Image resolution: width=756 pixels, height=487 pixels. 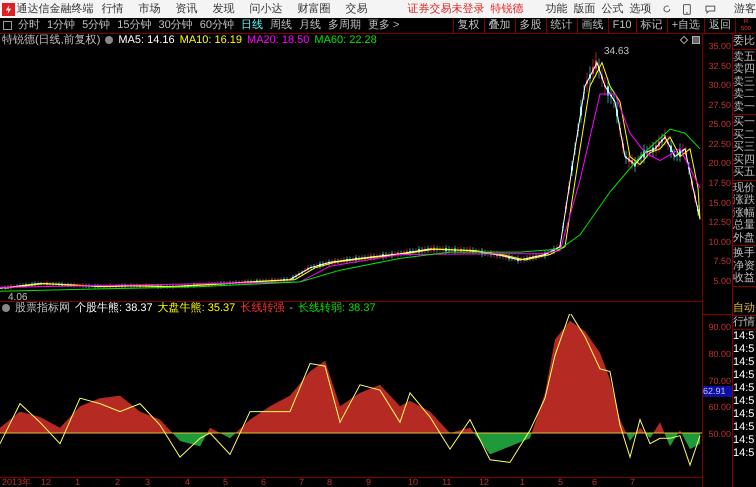 What do you see at coordinates (263, 481) in the screenshot?
I see `date-label: 6` at bounding box center [263, 481].